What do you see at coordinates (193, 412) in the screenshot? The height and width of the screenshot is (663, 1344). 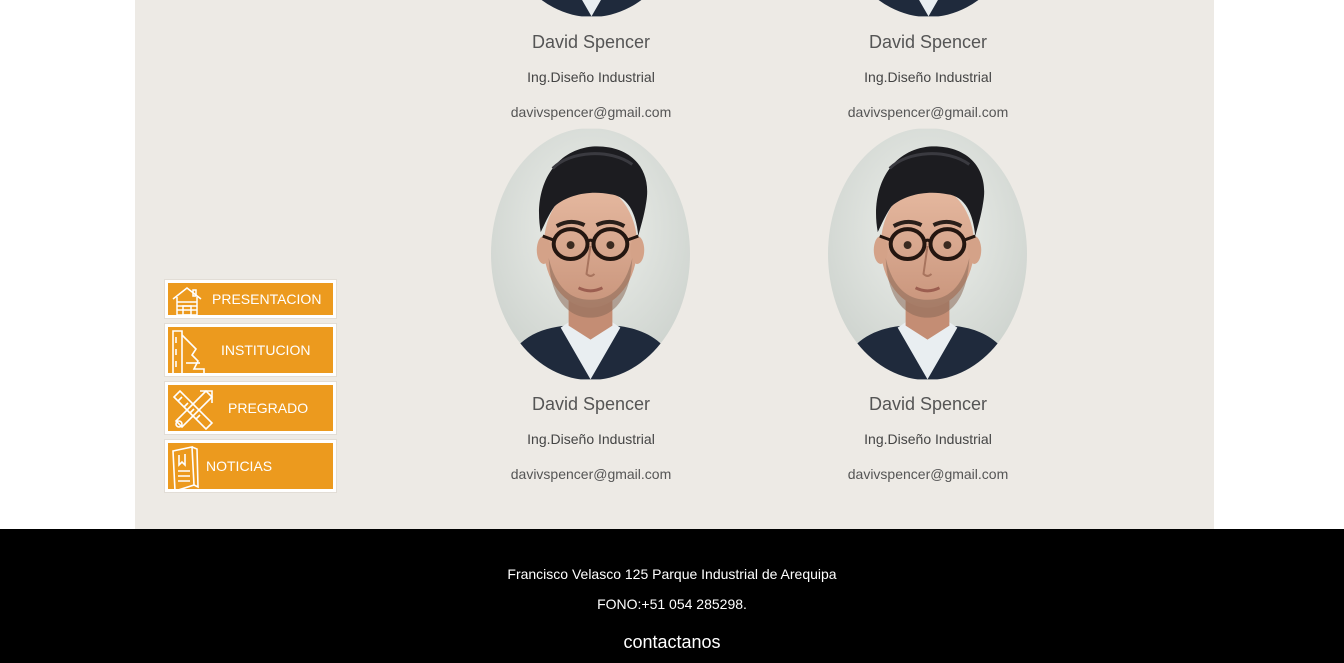 I see `tools-icon` at bounding box center [193, 412].